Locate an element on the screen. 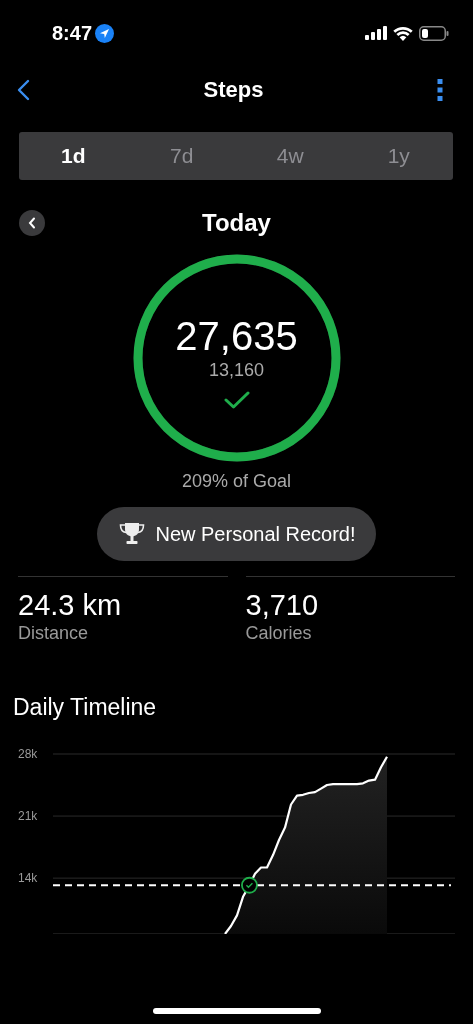 The width and height of the screenshot is (473, 1024). previous-button is located at coordinates (32, 223).